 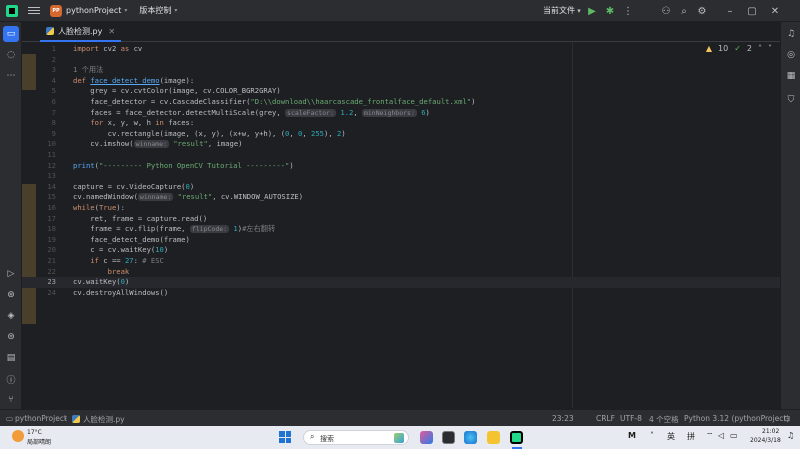 What do you see at coordinates (101, 272) in the screenshot?
I see `code-text: break` at bounding box center [101, 272].